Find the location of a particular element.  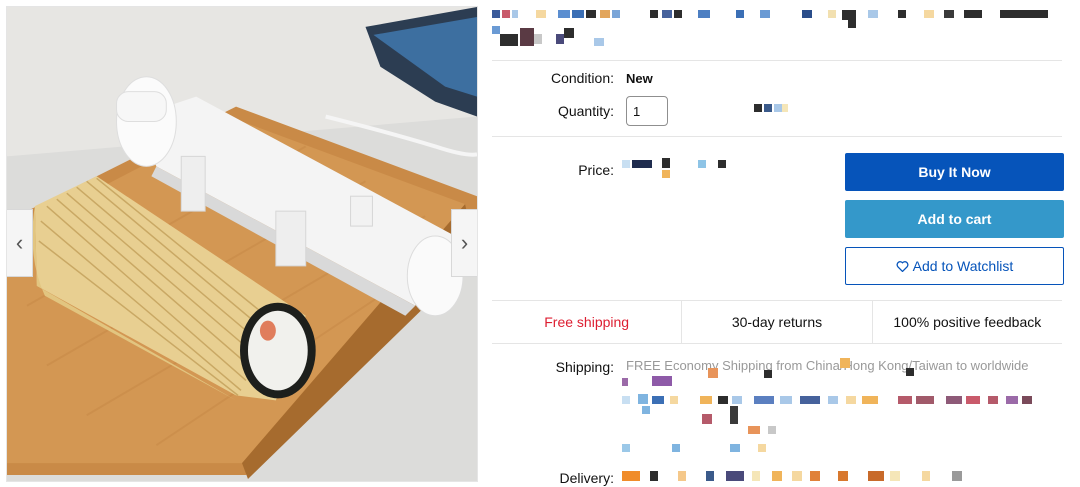

watchlist-label: Add to Watchlist is located at coordinates (963, 266).